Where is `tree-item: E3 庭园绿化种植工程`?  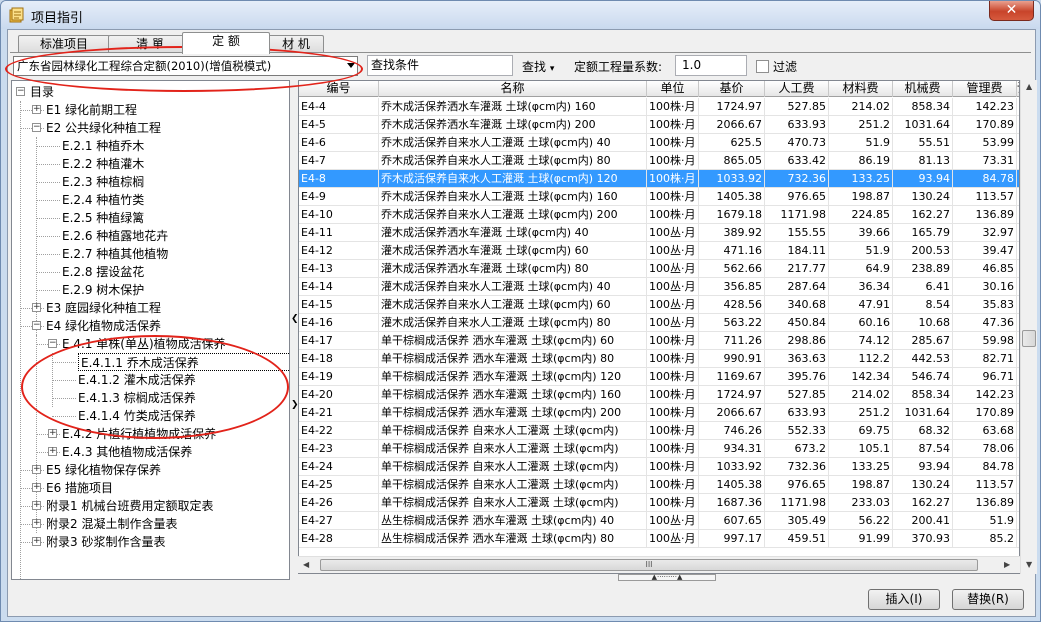 tree-item: E3 庭园绿化种植工程 is located at coordinates (103, 308).